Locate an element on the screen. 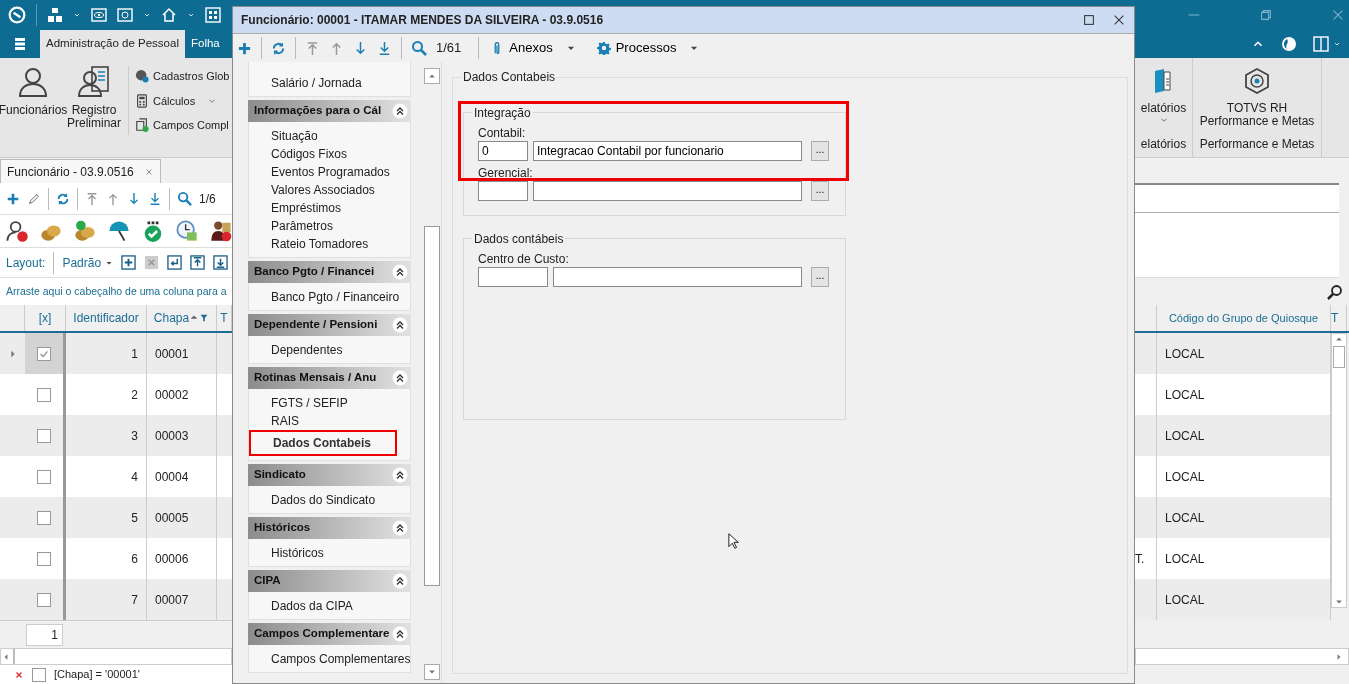  nav-group-header: Informações para o Cál is located at coordinates (329, 111).